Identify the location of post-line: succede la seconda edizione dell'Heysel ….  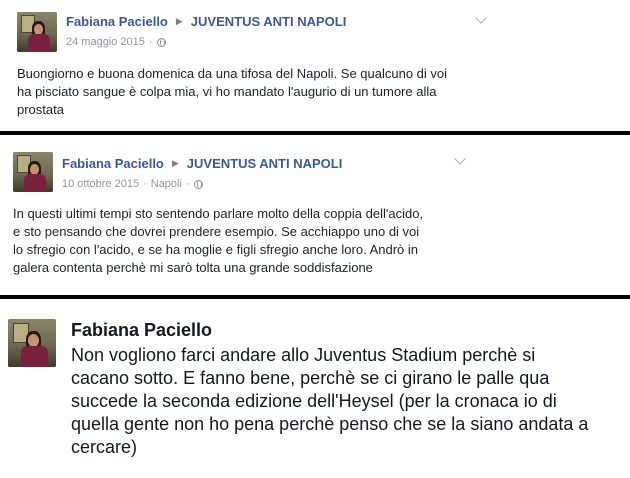
(314, 401).